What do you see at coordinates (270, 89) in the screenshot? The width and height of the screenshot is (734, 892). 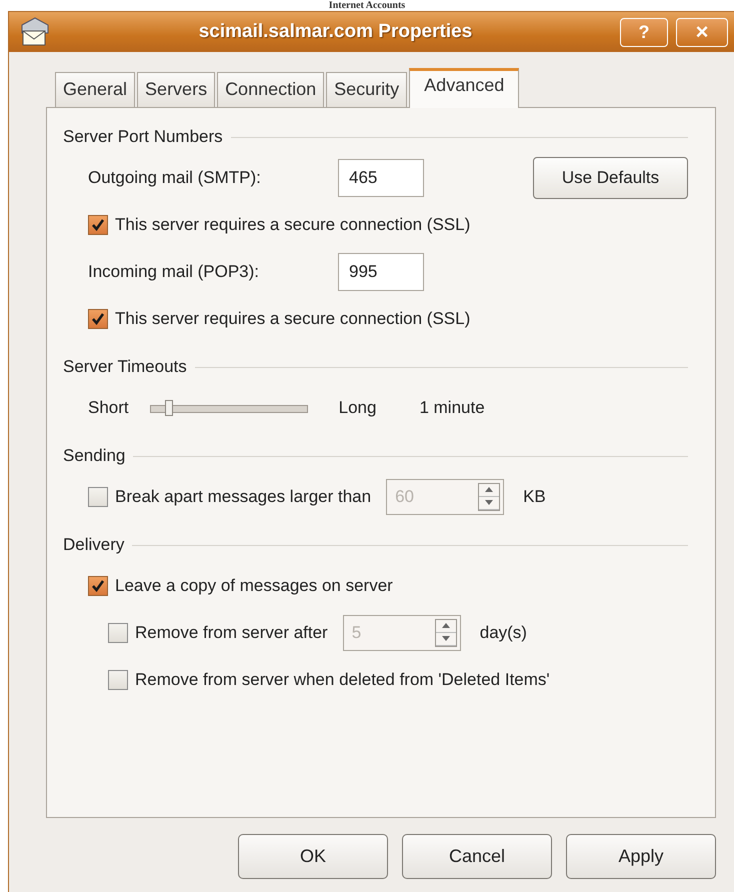 I see `tab: Connection` at bounding box center [270, 89].